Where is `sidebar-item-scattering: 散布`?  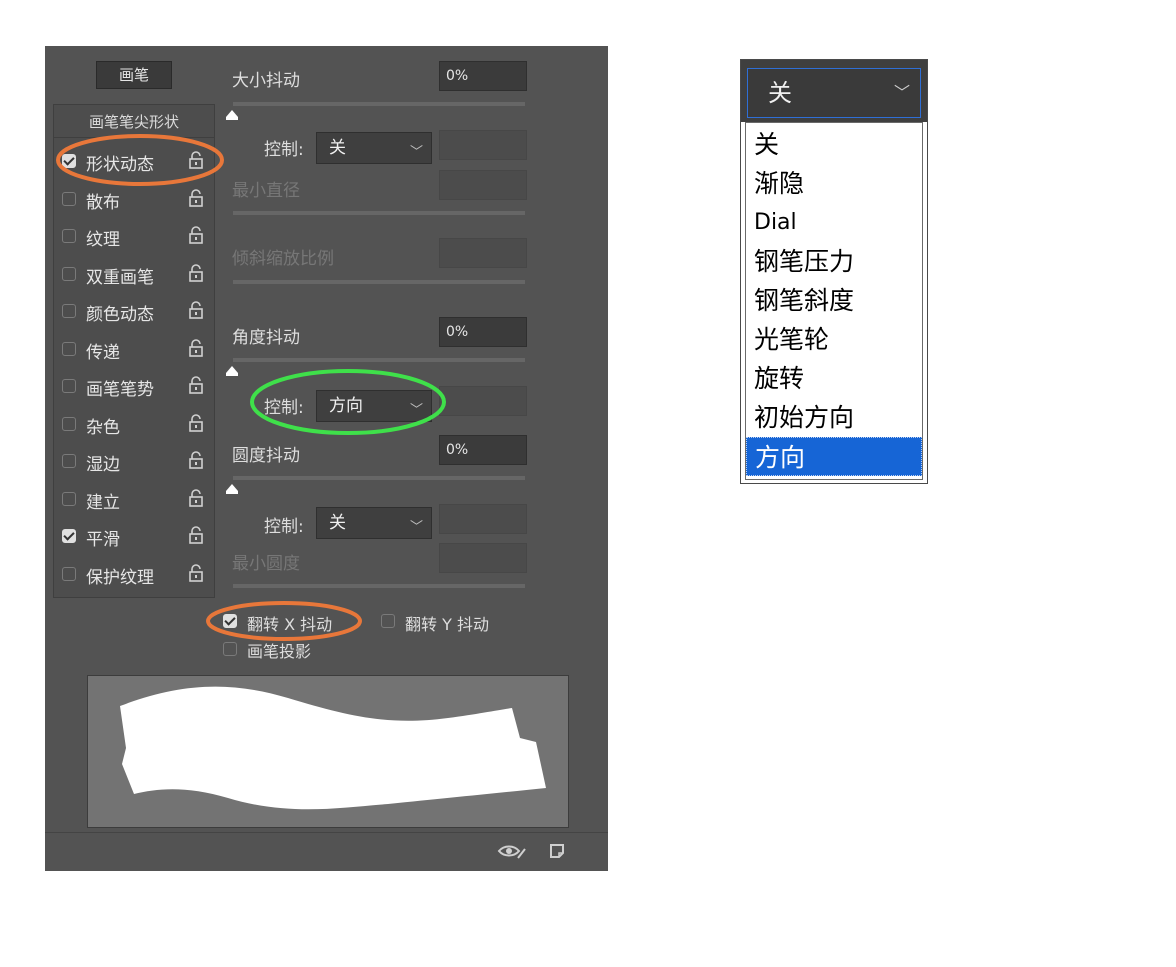 sidebar-item-scattering: 散布 is located at coordinates (134, 199).